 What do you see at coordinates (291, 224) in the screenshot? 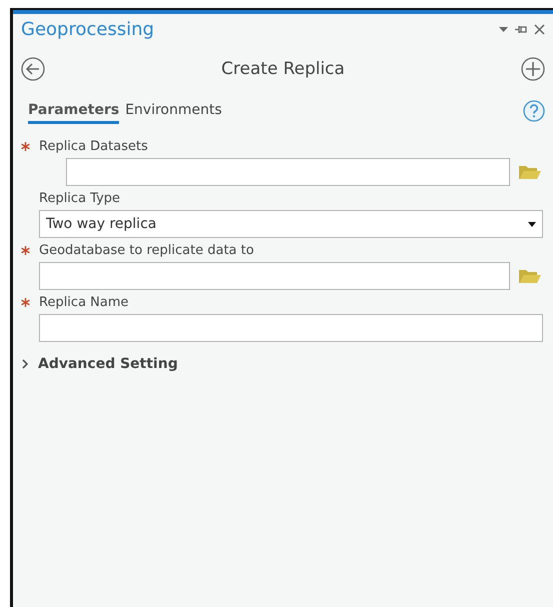
I see `dropdown-field: Two way replica` at bounding box center [291, 224].